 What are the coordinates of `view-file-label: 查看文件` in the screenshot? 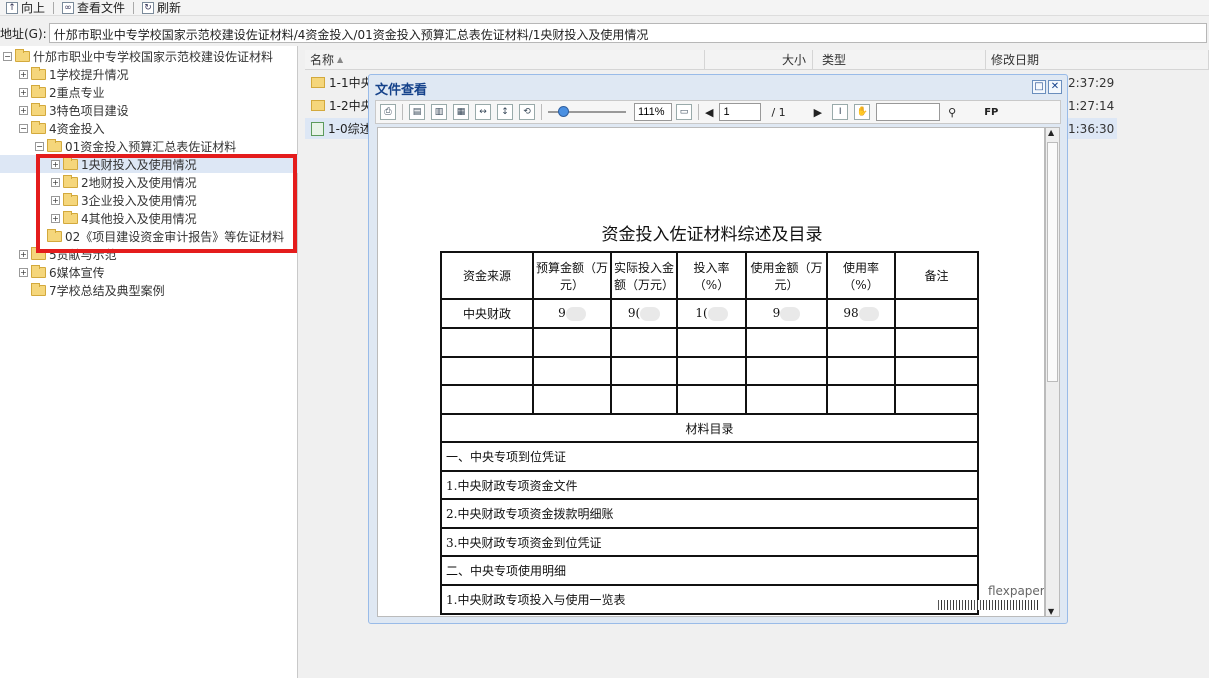 It's located at (101, 8).